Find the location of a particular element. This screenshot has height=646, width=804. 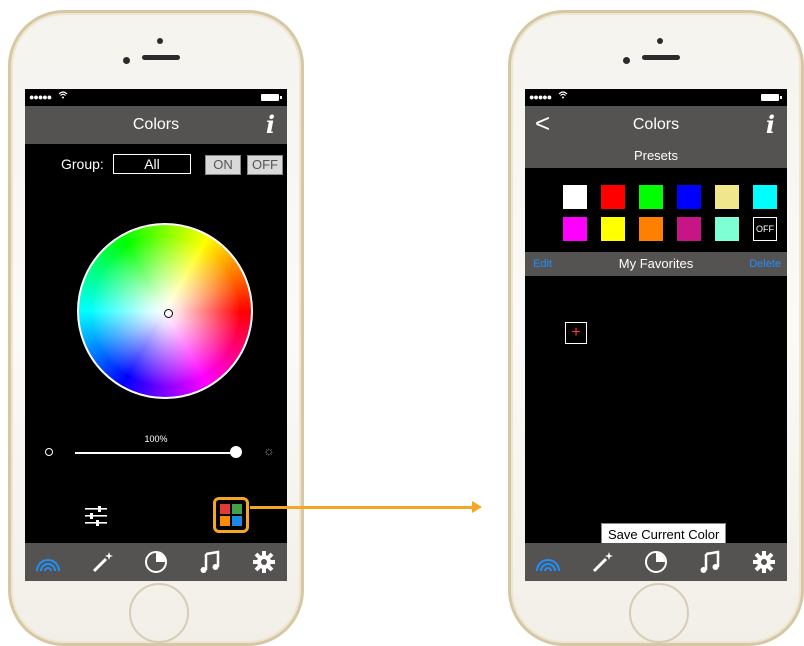

nav-bar: Colors i is located at coordinates (156, 125).